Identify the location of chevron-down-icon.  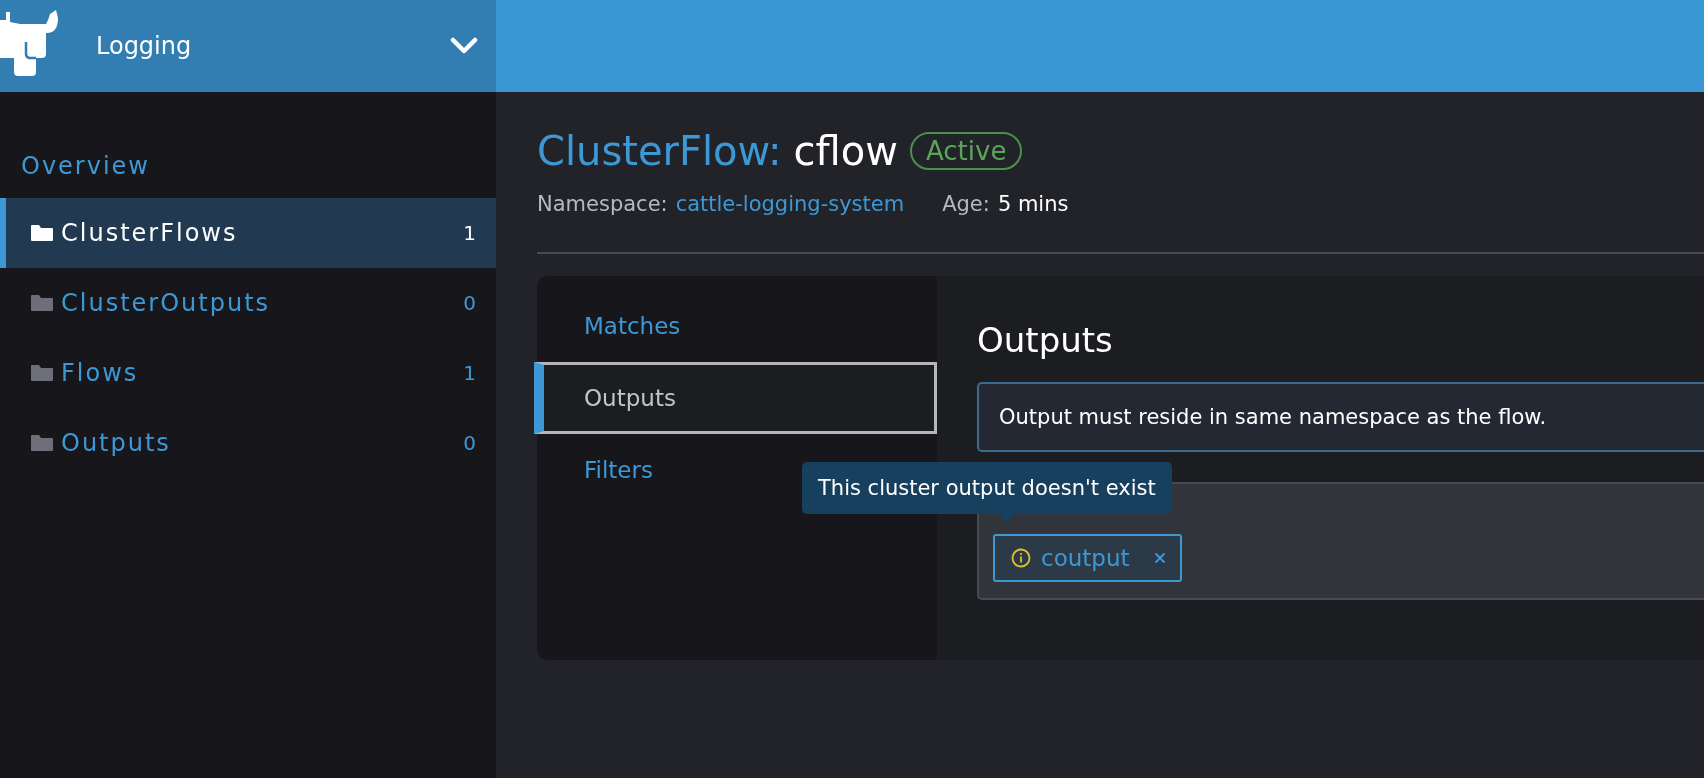
(464, 46).